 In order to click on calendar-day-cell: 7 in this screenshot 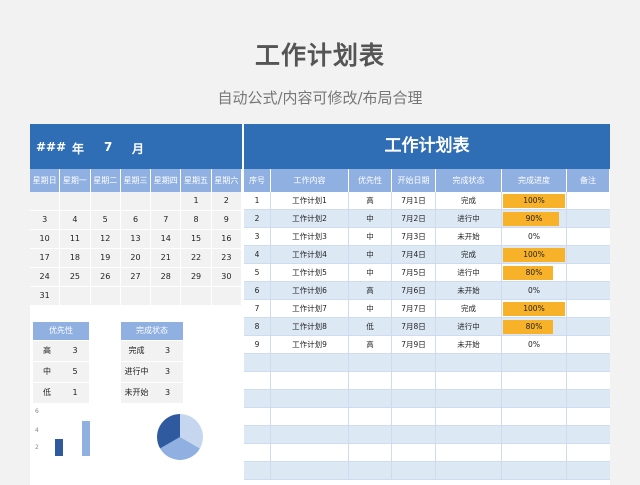, I will do `click(166, 220)`.